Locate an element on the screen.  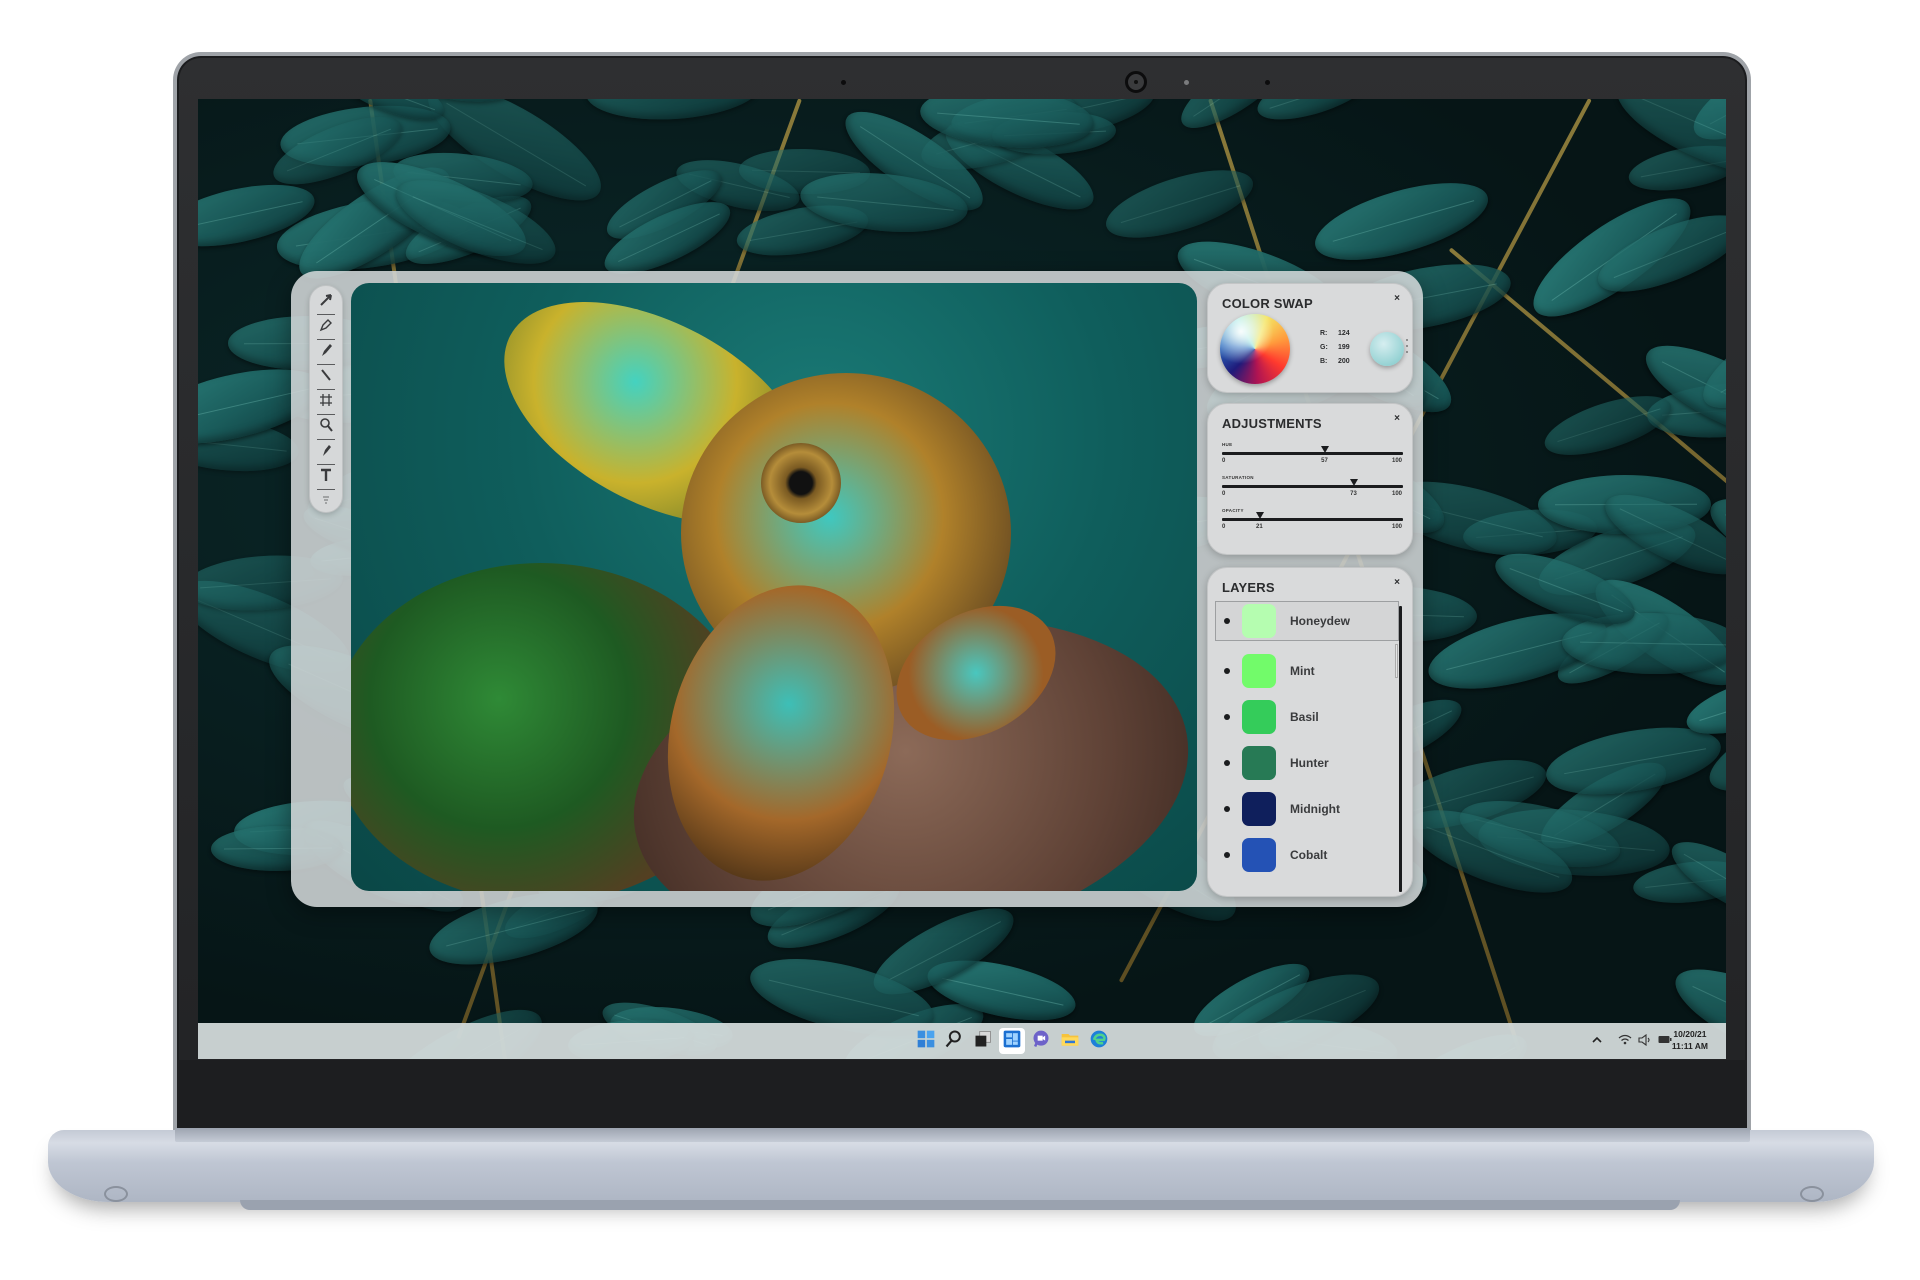
layer-name: Midnight is located at coordinates (1315, 809).